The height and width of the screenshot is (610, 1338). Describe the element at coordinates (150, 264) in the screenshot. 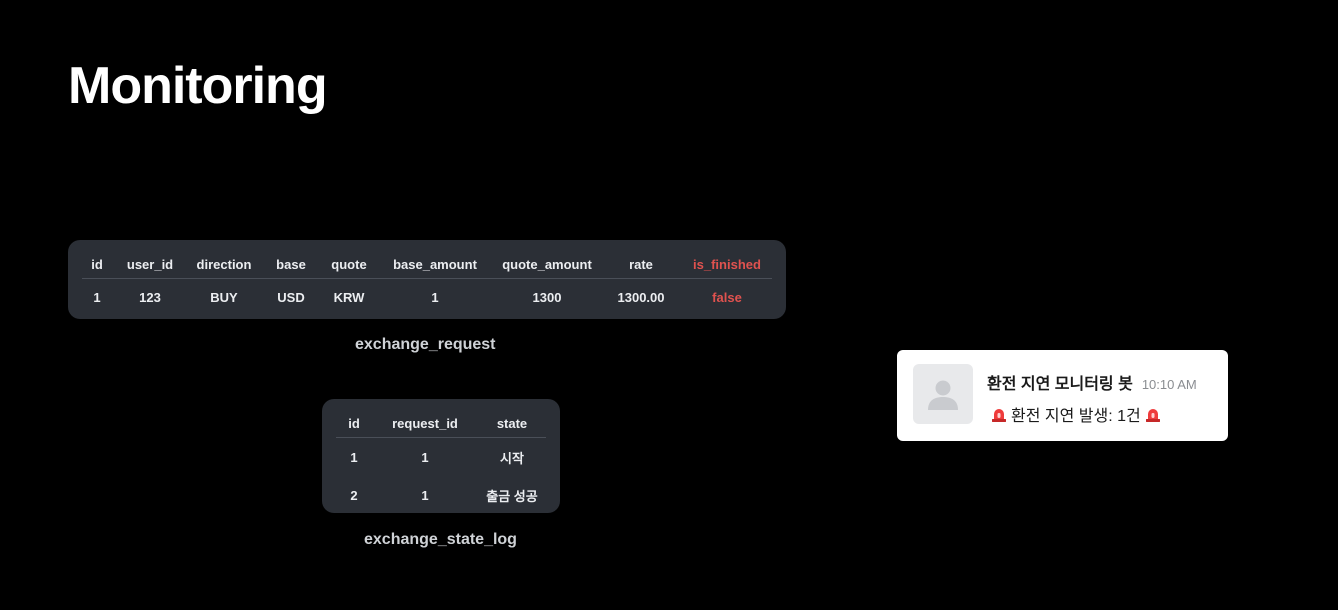

I see `column-header: user_id` at that location.